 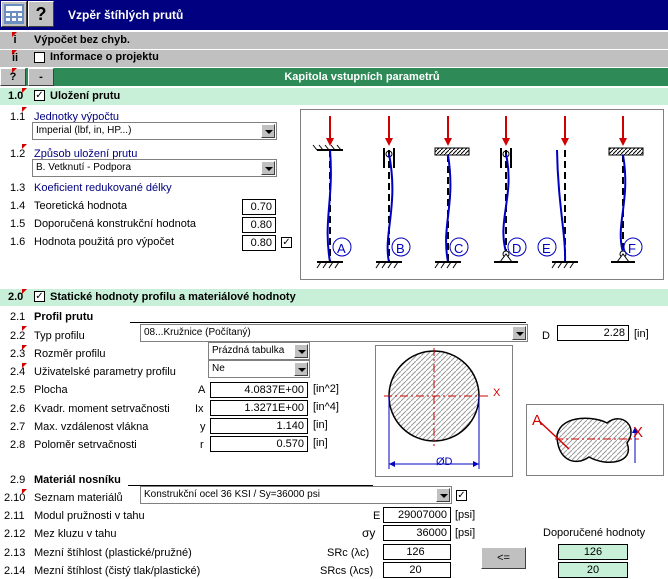 What do you see at coordinates (259, 243) in the screenshot?
I see `used-value-input: 0.80` at bounding box center [259, 243].